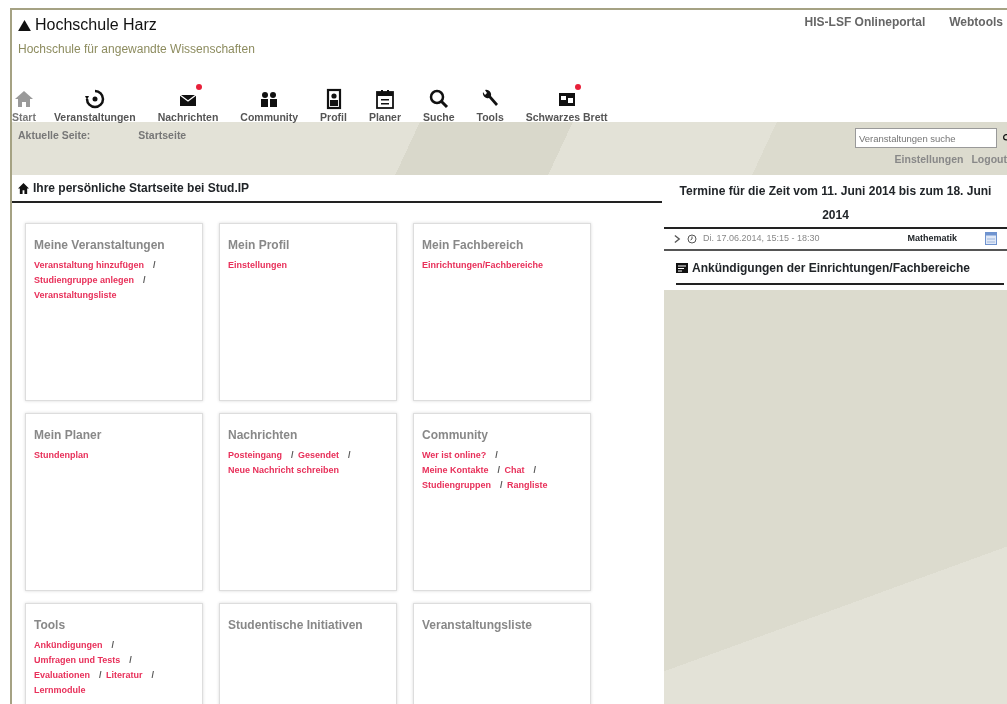 The image size is (1007, 704). Describe the element at coordinates (761, 238) in the screenshot. I see `event-time: Di. 17.06.2014, 15:15 - 18:30` at that location.